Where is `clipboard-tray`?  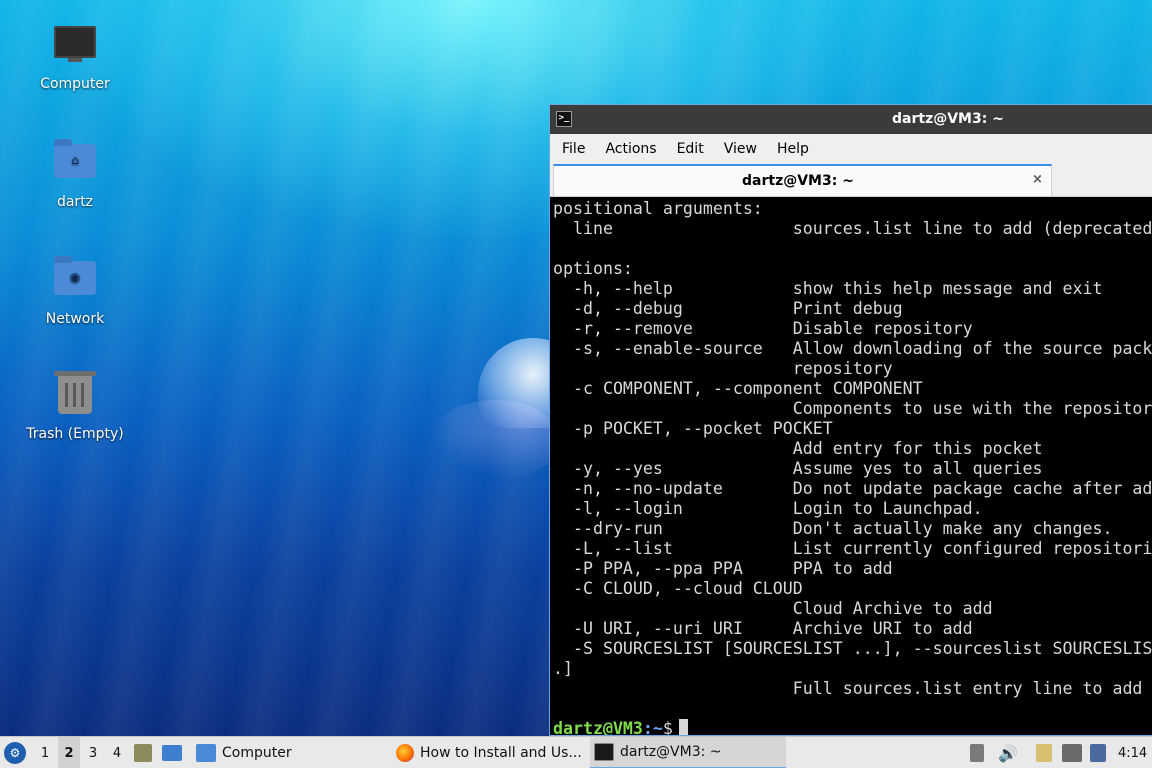
clipboard-tray is located at coordinates (977, 752).